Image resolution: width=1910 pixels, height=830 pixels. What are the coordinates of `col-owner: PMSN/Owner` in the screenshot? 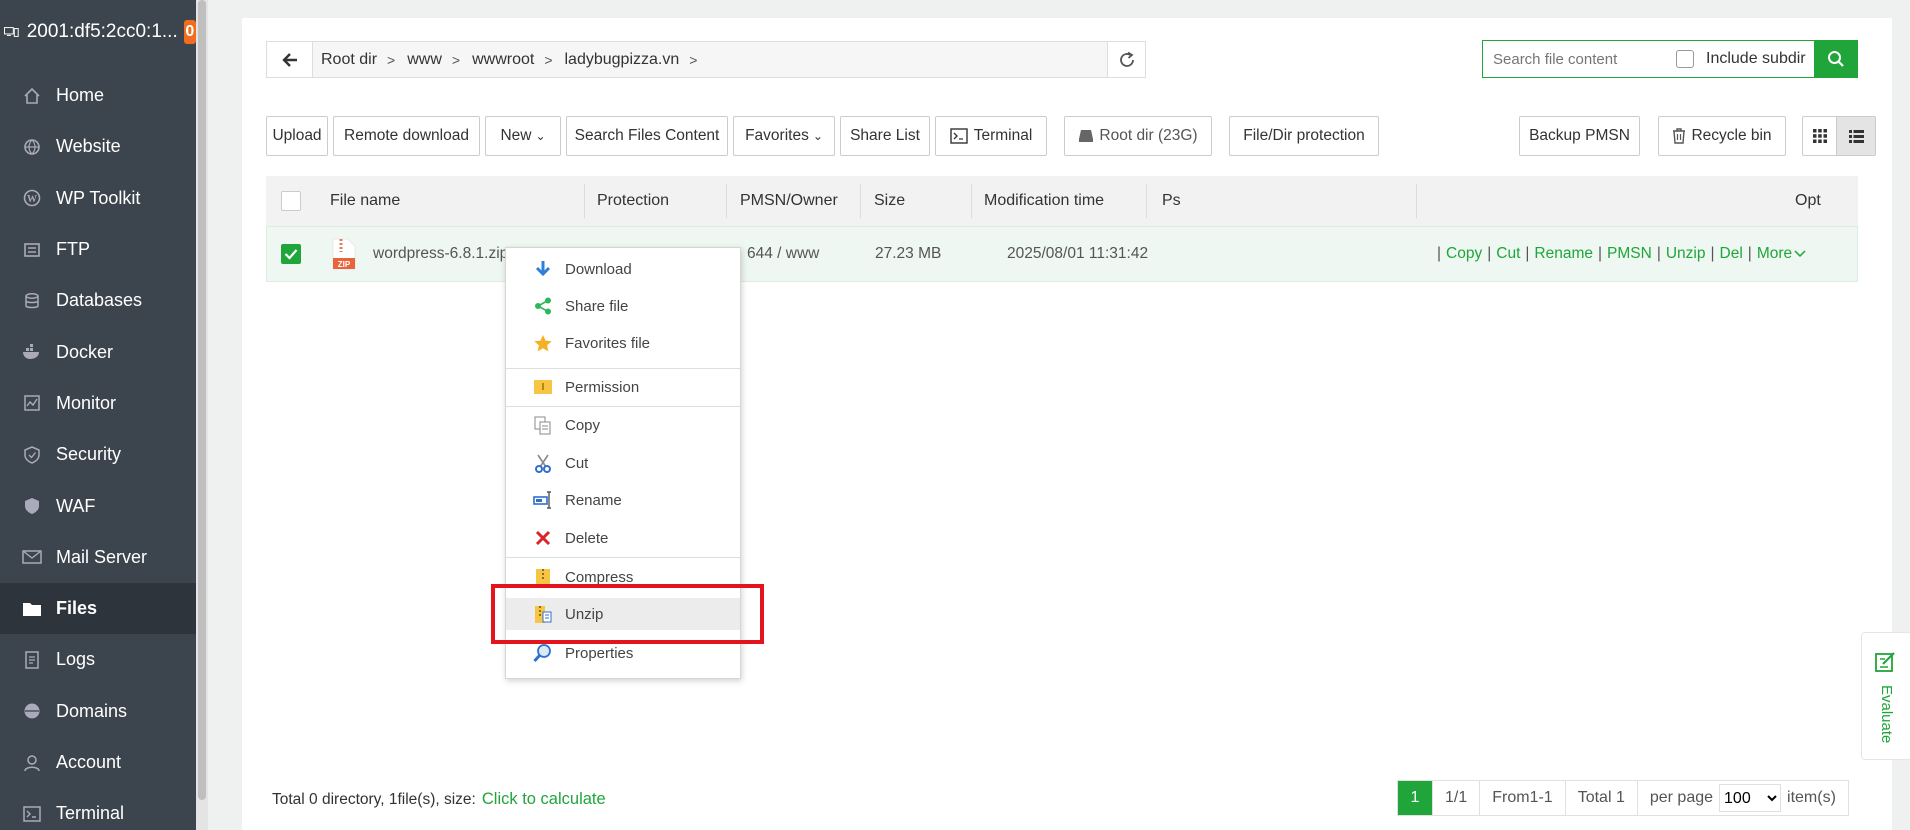 It's located at (789, 201).